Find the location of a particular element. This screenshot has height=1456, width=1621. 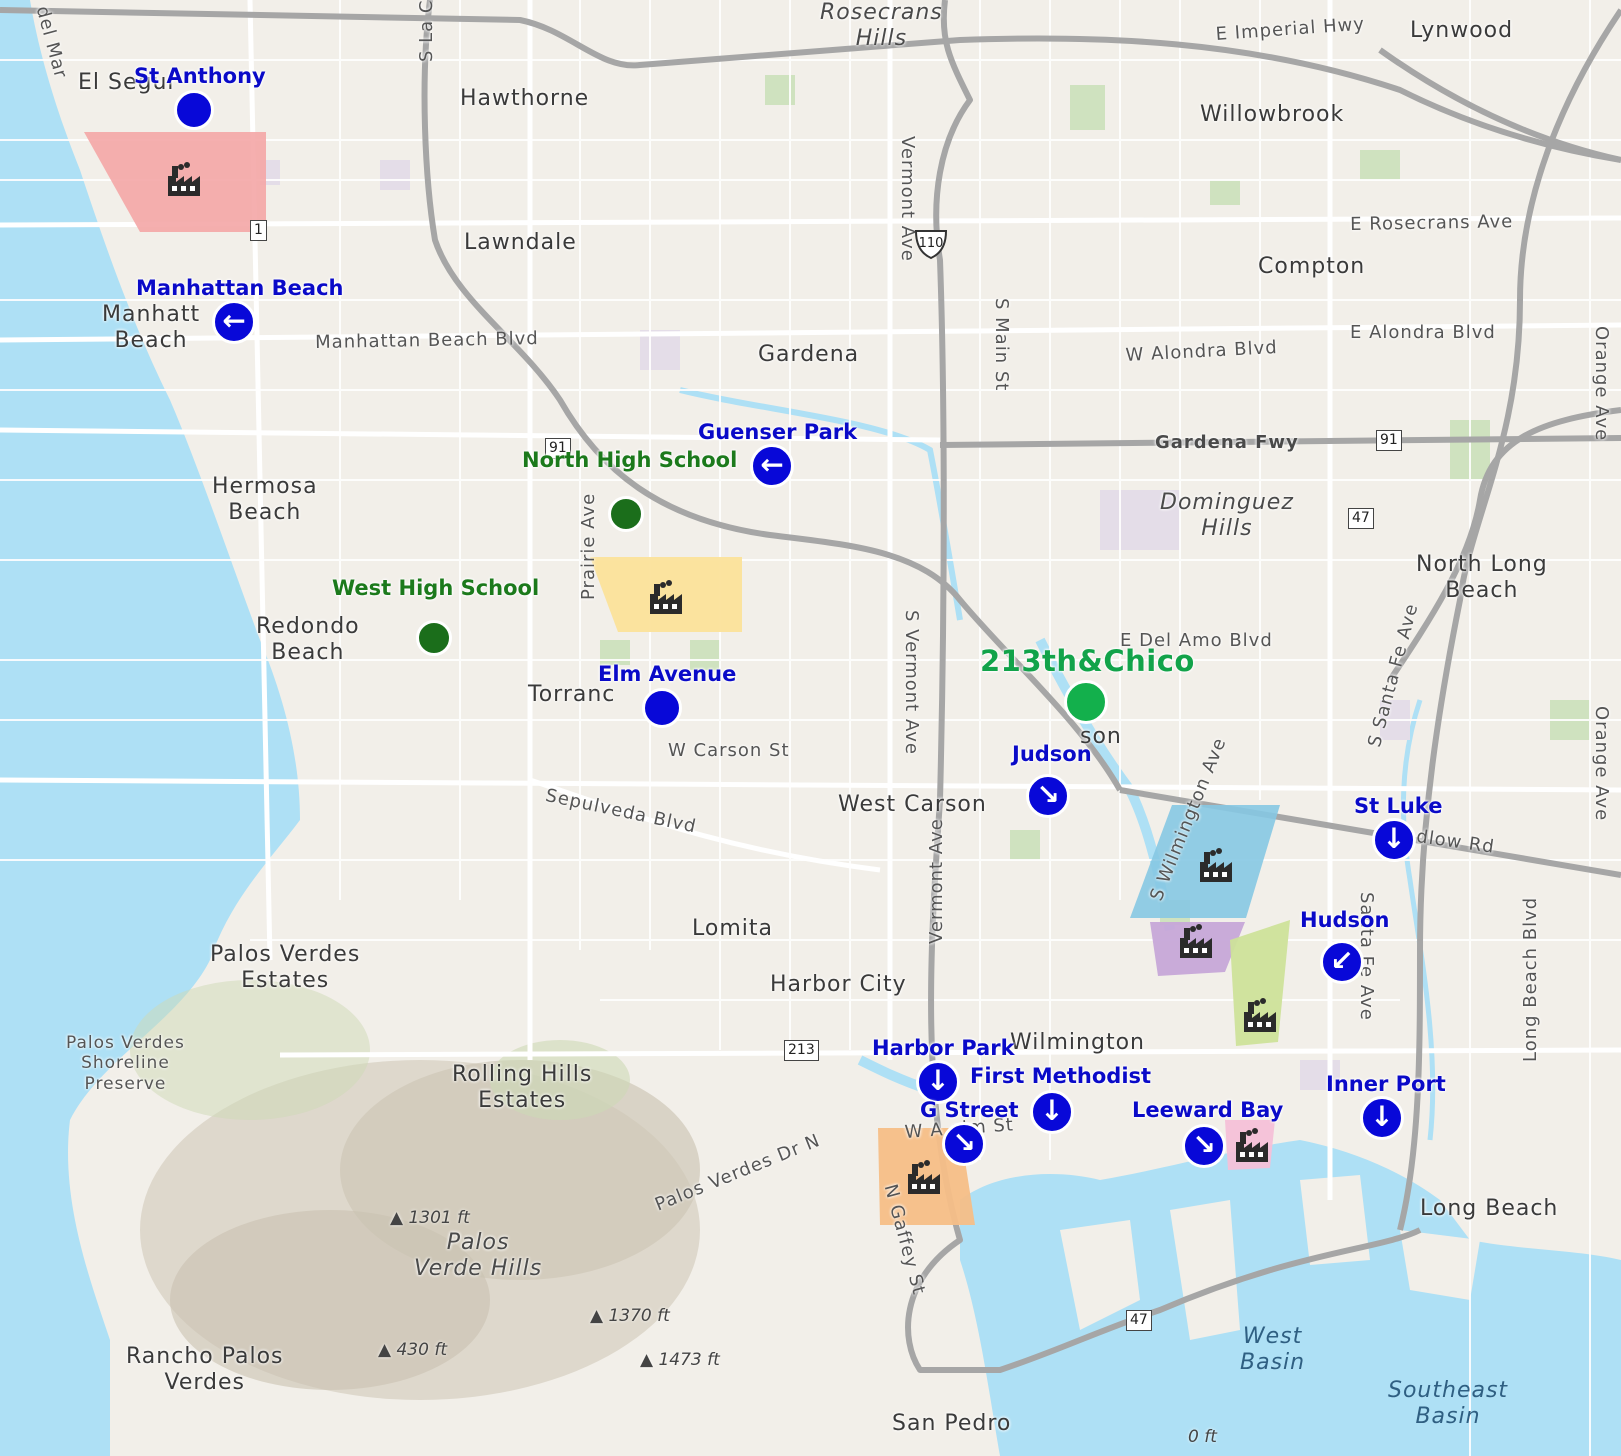

place-label: Rolling Hills Estates is located at coordinates (522, 1088).